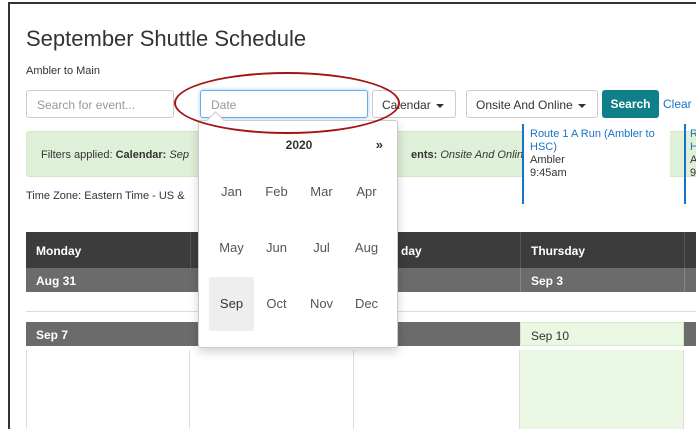  What do you see at coordinates (321, 304) in the screenshot?
I see `month-nov: Nov` at bounding box center [321, 304].